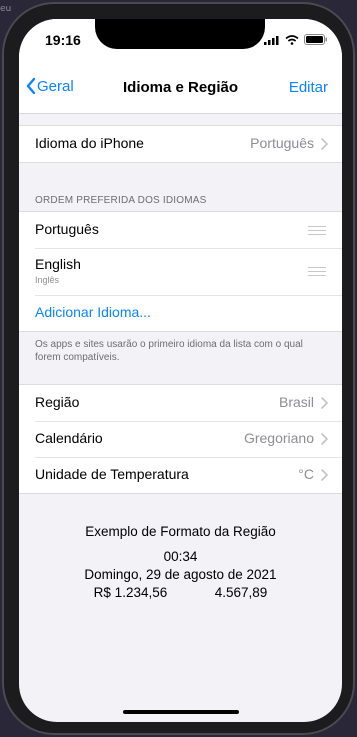 The width and height of the screenshot is (357, 737). What do you see at coordinates (180, 403) in the screenshot?
I see `region-row: Região Brasil` at bounding box center [180, 403].